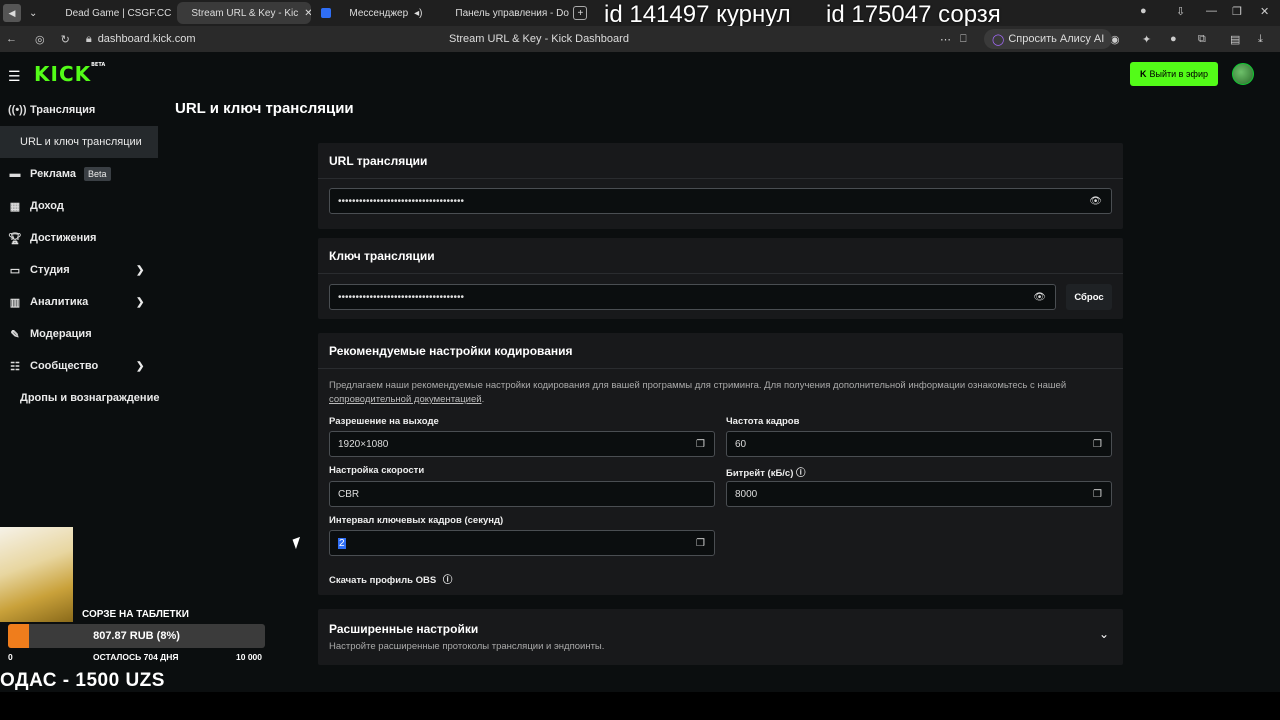 This screenshot has width=1280, height=720. I want to click on encoding-description-end: ., so click(483, 399).